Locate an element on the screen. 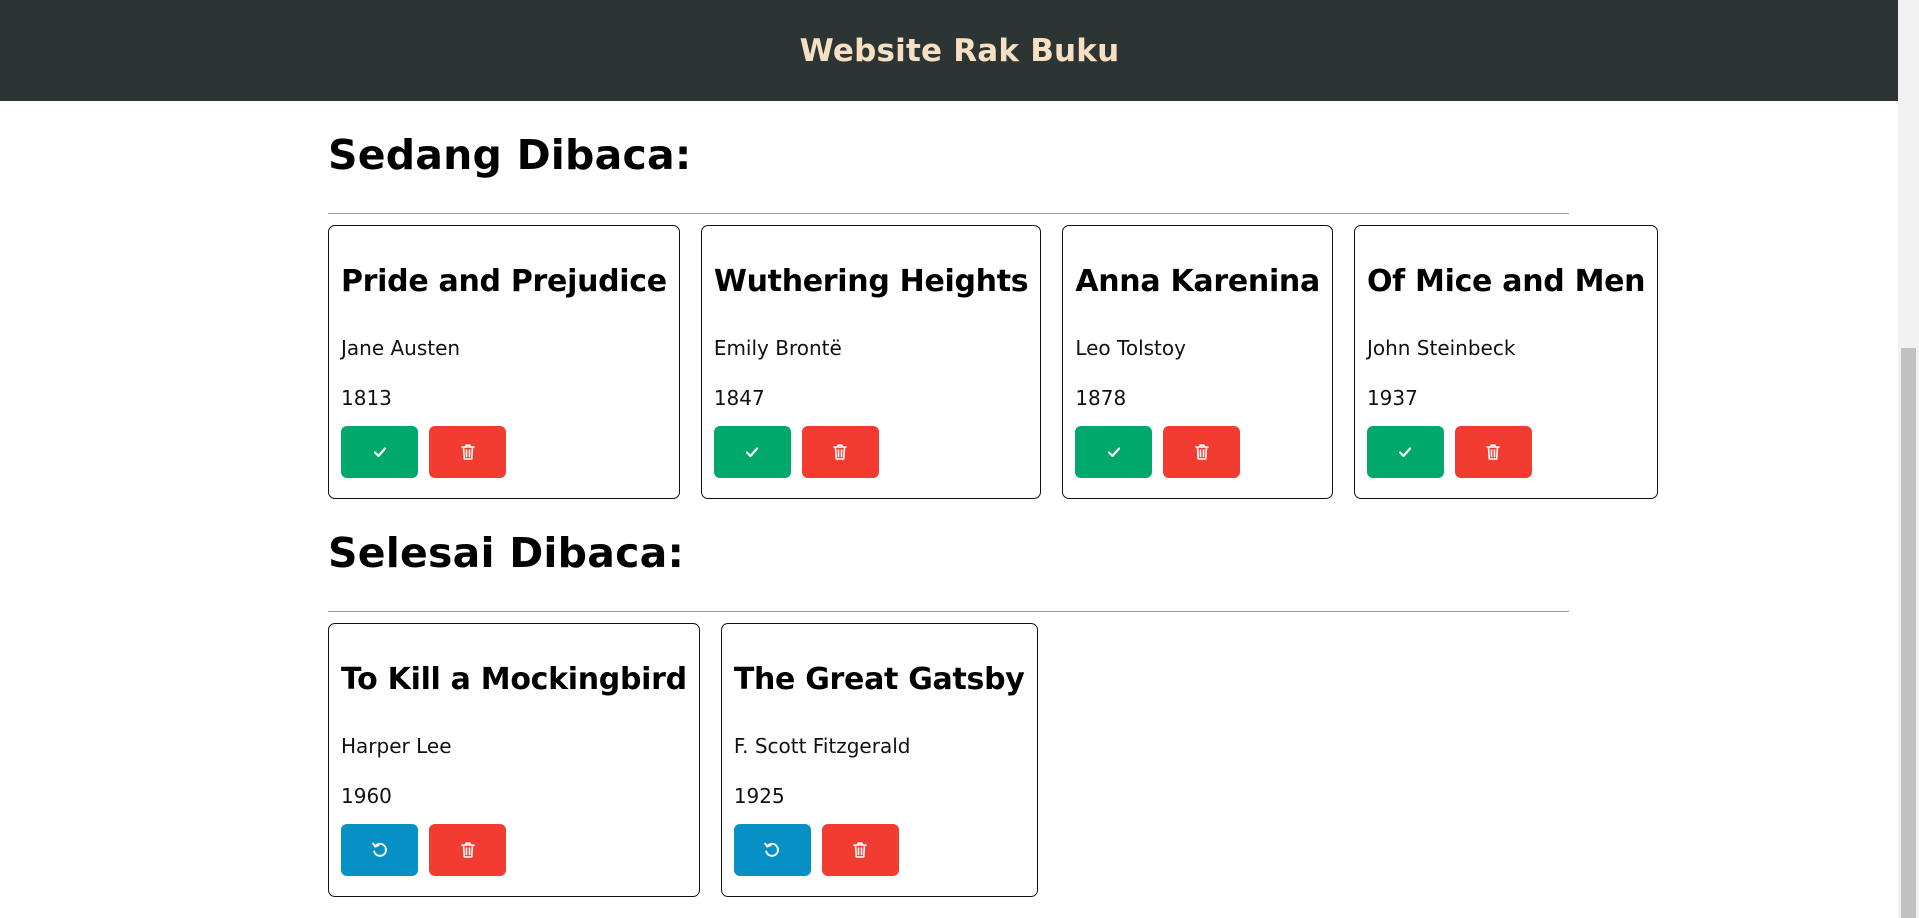 The height and width of the screenshot is (918, 1919). book-author: F. Scott Fitzgerald is located at coordinates (822, 746).